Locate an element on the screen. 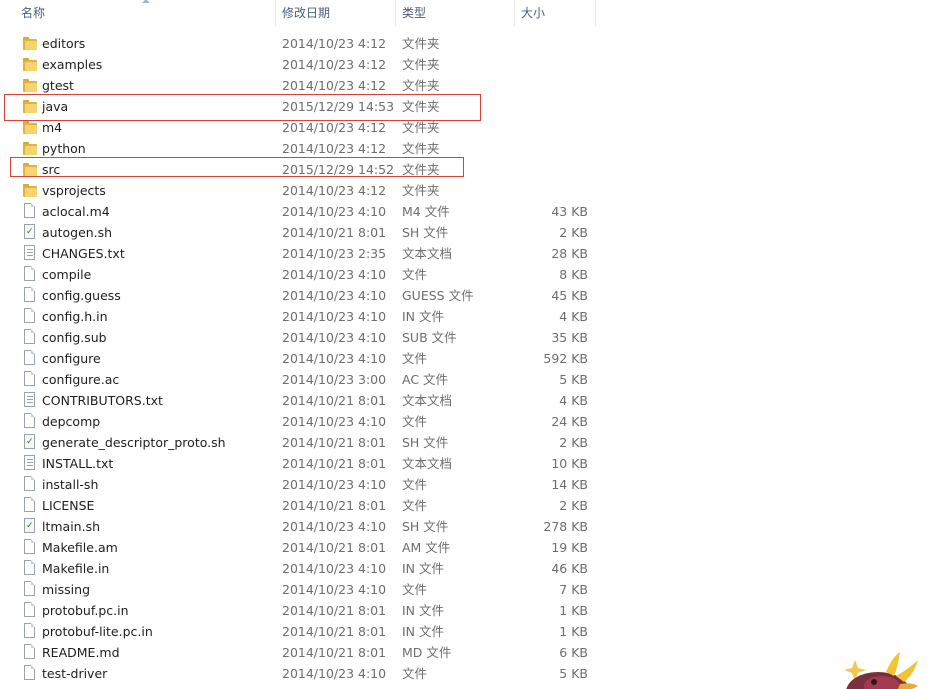 Image resolution: width=950 pixels, height=689 pixels. file-row: ✓ autogen.sh 2014/10/21 8:01 SH 文件 2 KB is located at coordinates (300, 232).